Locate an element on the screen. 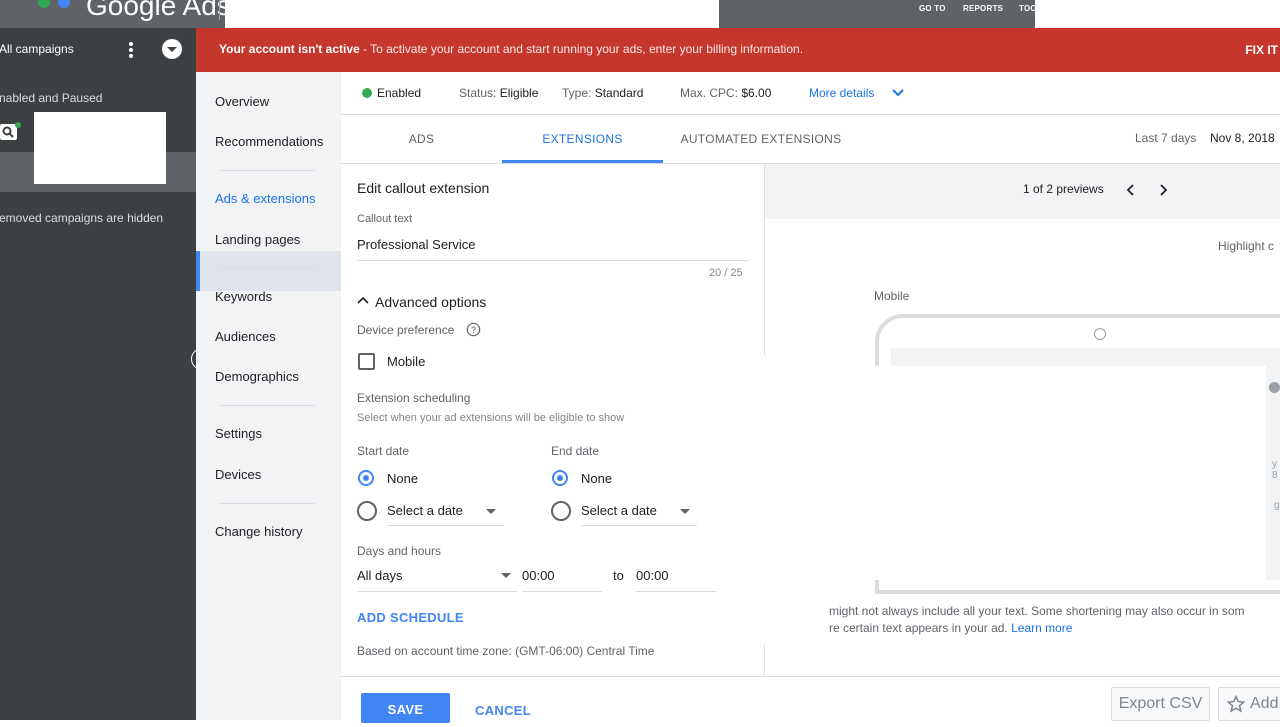 This screenshot has width=1280, height=727. preview-note-text: re certain text appears in your ad. is located at coordinates (918, 628).